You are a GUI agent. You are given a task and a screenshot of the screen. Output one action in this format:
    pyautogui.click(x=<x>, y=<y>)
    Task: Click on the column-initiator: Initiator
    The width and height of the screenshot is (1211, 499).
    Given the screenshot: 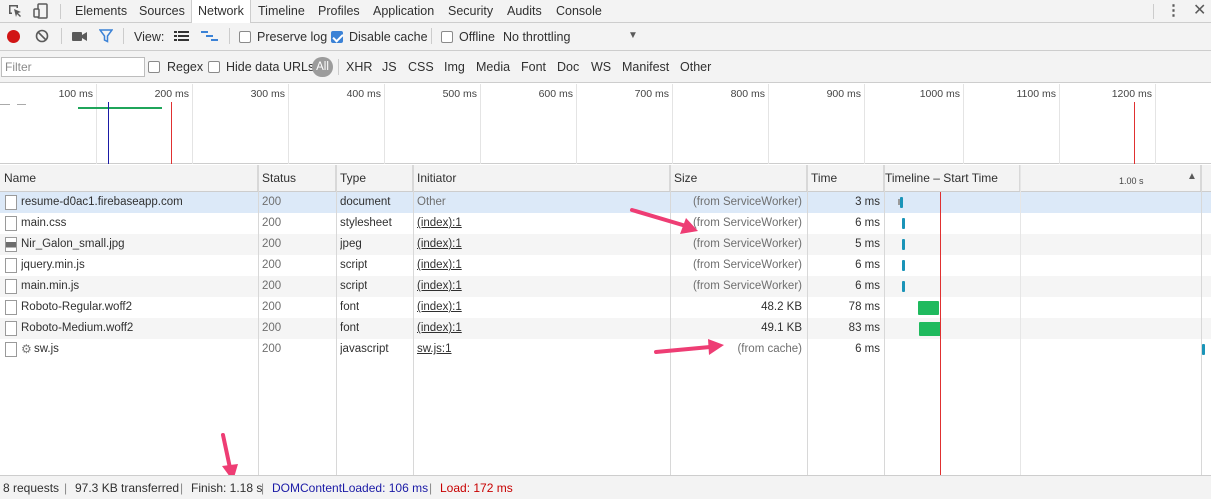 What is the action you would take?
    pyautogui.click(x=541, y=178)
    